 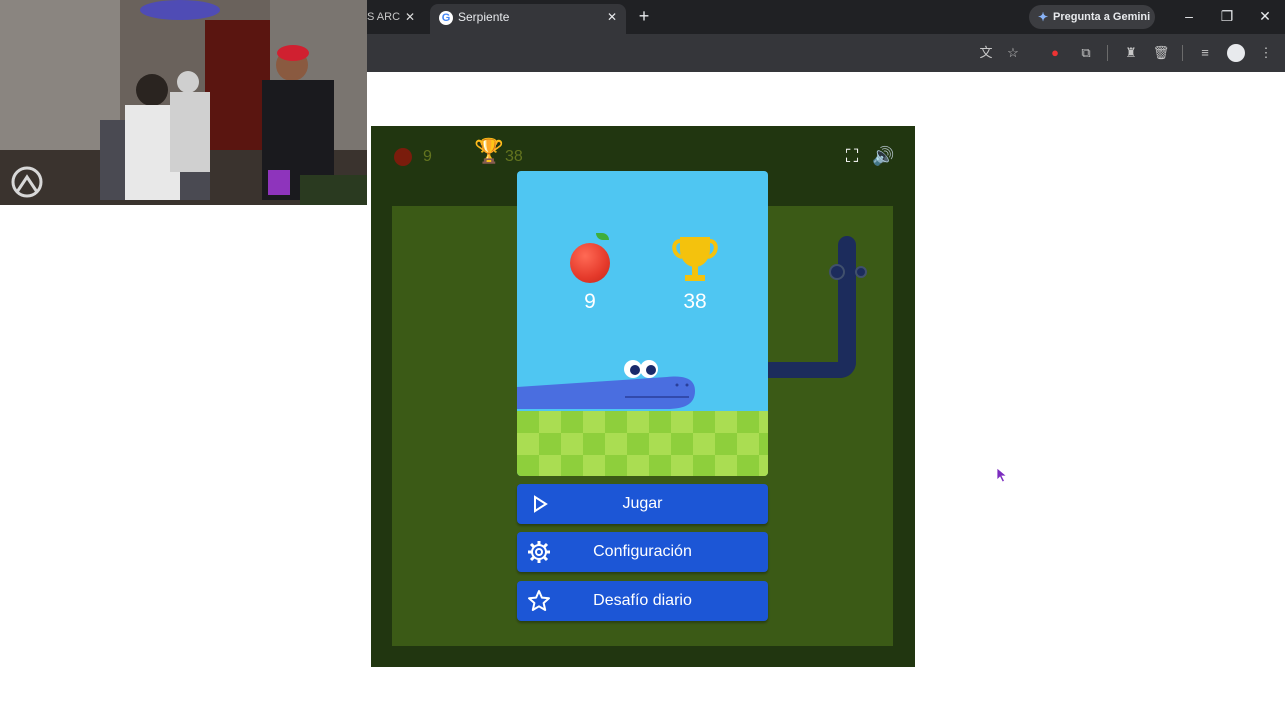 What do you see at coordinates (986, 53) in the screenshot?
I see `translate-icon: 文` at bounding box center [986, 53].